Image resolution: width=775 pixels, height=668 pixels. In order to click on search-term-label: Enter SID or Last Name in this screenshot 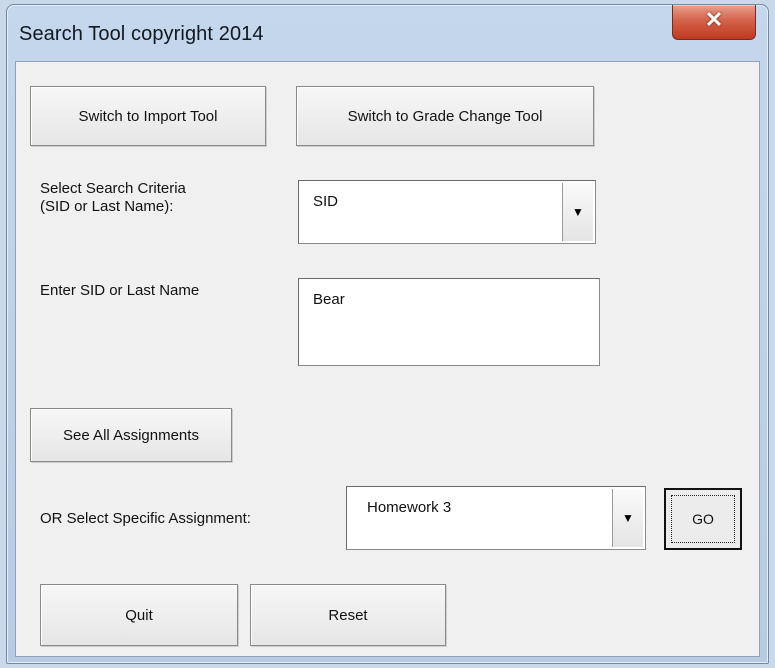, I will do `click(120, 290)`.